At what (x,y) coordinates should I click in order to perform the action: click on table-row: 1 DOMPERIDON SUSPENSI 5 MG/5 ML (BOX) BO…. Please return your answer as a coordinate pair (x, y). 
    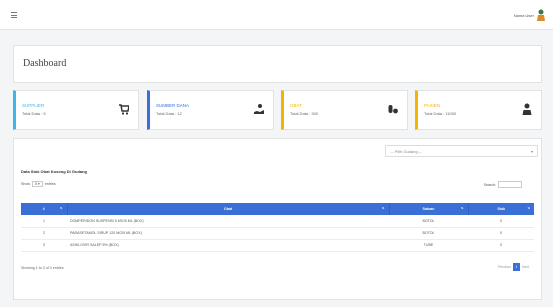
    Looking at the image, I should click on (277, 221).